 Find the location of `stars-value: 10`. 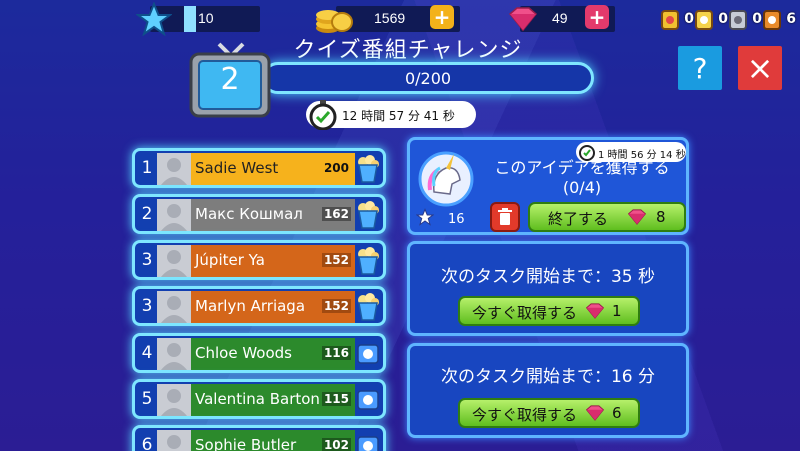

stars-value: 10 is located at coordinates (206, 18).